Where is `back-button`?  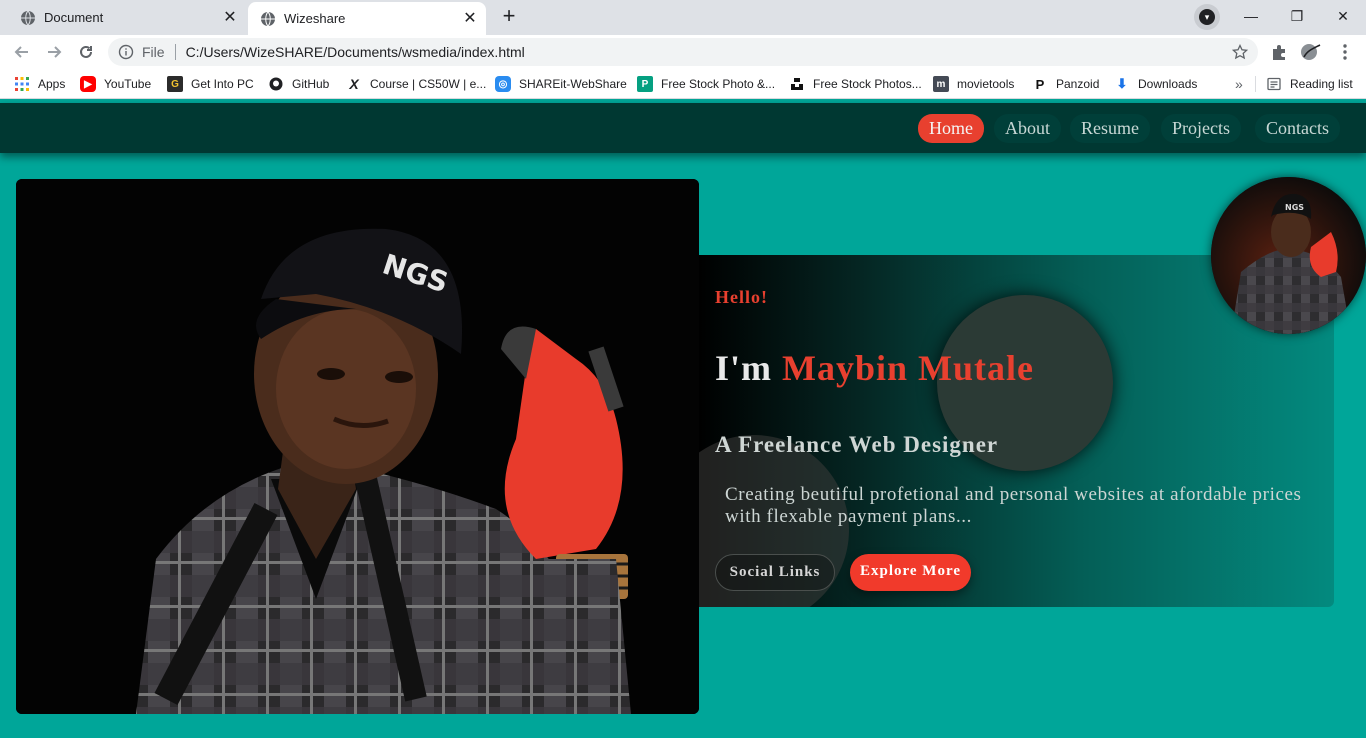
back-button is located at coordinates (22, 52).